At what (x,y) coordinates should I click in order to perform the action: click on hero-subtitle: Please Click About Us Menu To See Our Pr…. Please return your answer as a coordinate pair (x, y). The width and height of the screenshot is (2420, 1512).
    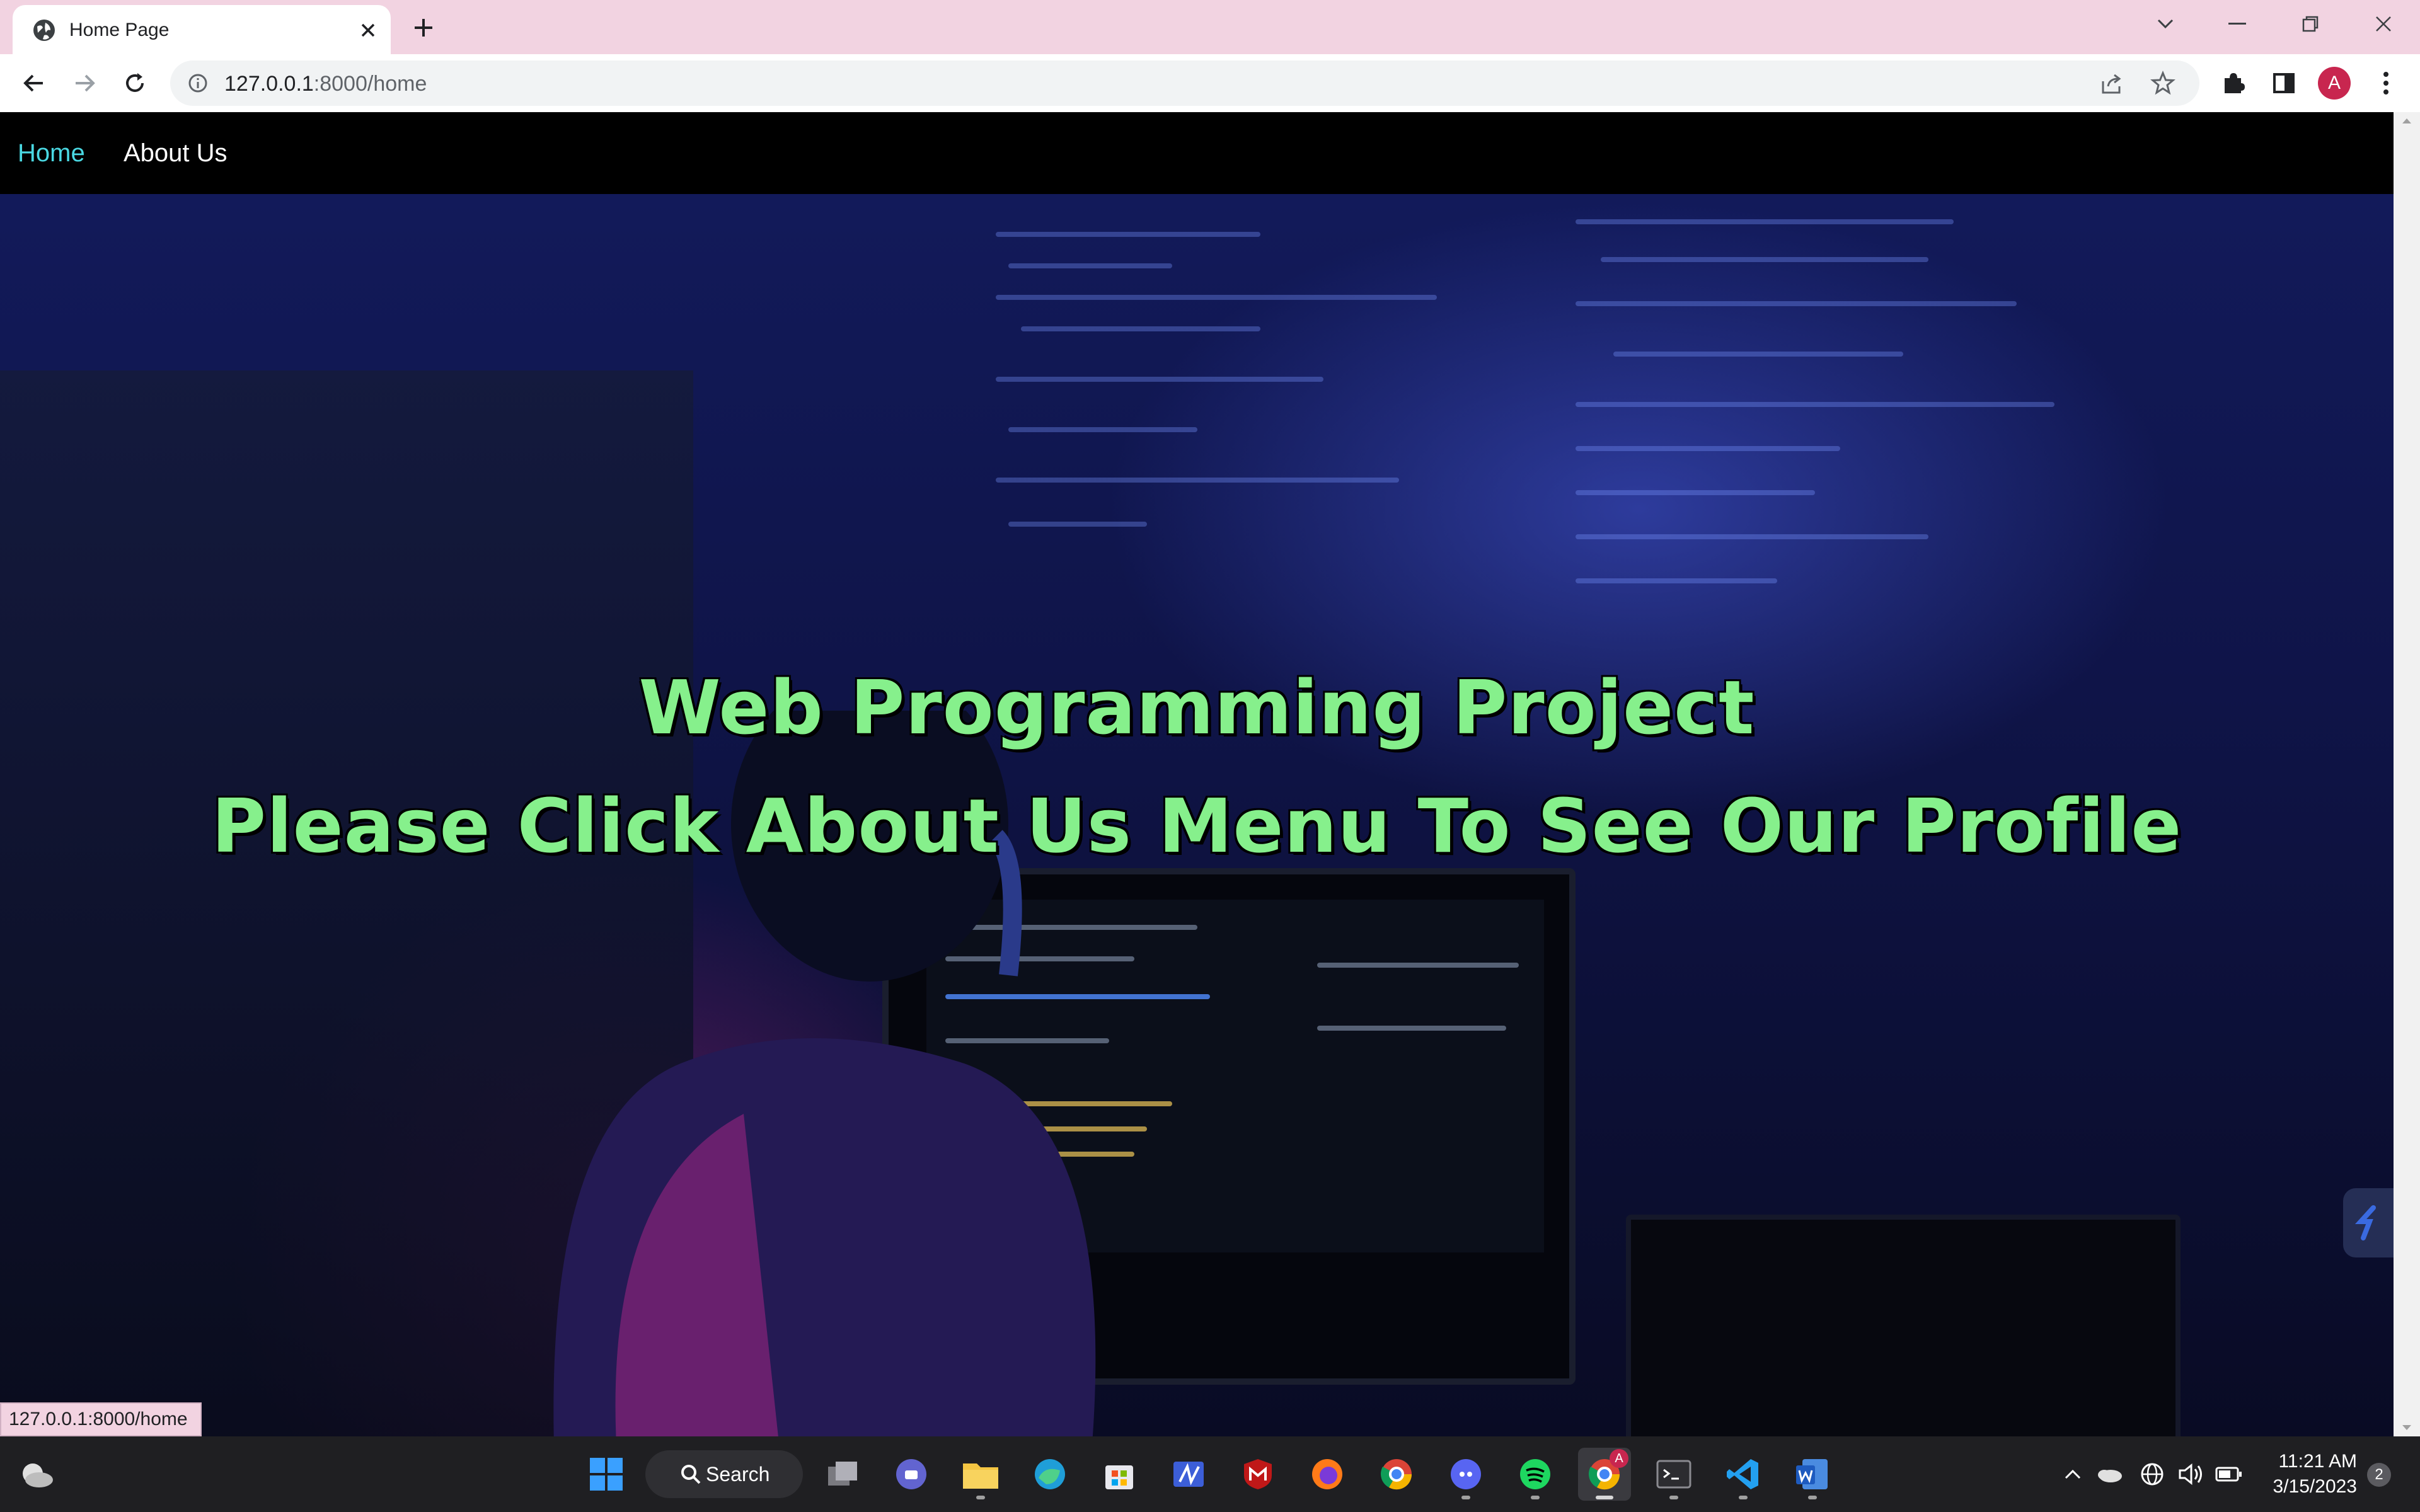
    Looking at the image, I should click on (1197, 825).